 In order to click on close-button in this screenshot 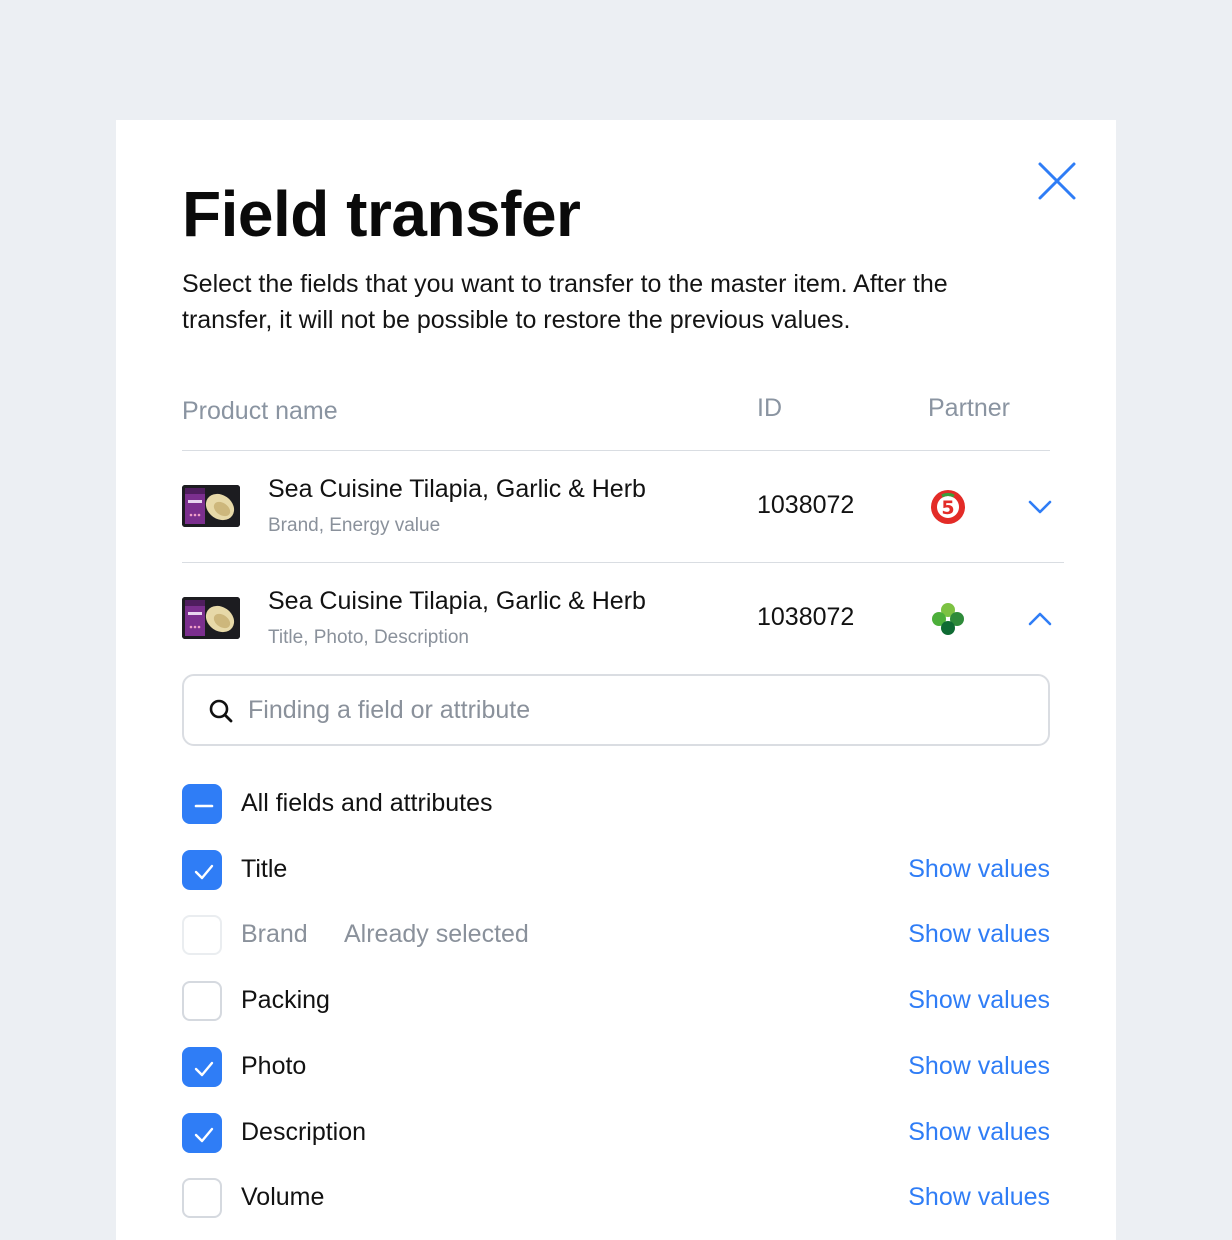, I will do `click(1057, 181)`.